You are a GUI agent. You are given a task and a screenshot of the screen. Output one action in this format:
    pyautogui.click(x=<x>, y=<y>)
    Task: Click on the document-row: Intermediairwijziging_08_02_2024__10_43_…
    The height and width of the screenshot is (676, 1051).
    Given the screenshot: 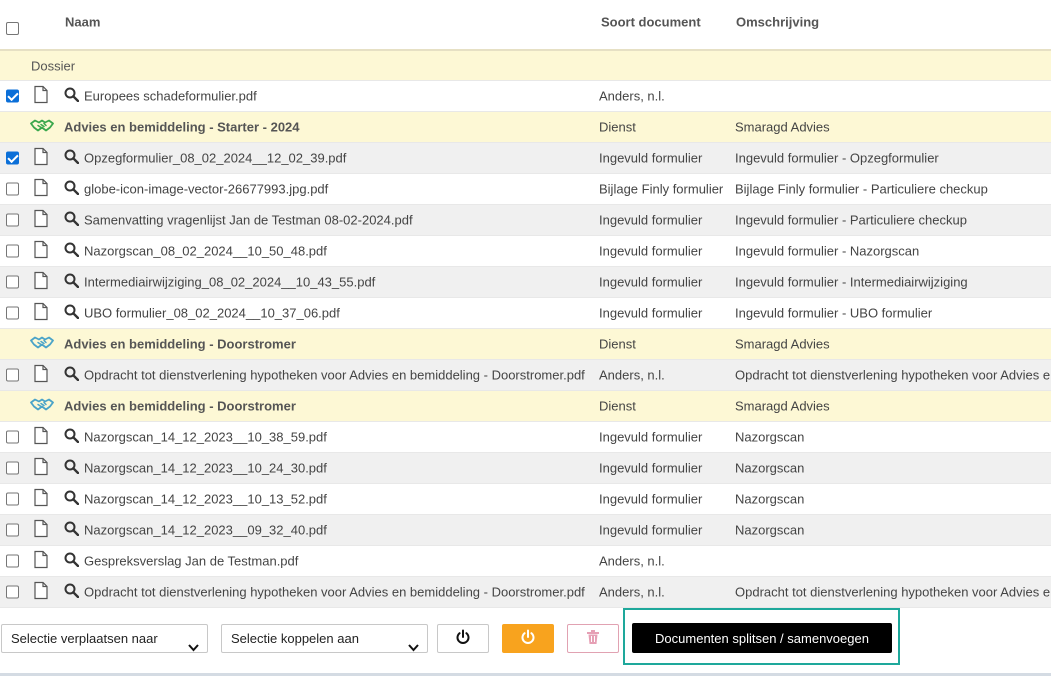 What is the action you would take?
    pyautogui.click(x=525, y=282)
    